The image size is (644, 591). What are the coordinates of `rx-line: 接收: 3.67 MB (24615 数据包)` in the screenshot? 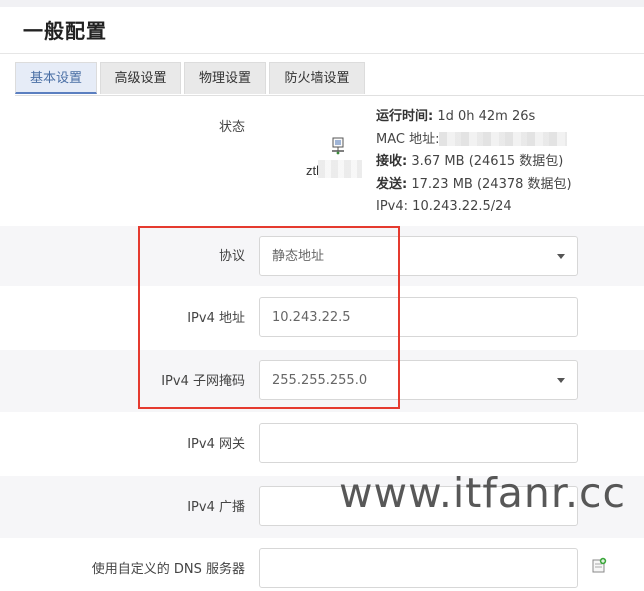 It's located at (474, 162).